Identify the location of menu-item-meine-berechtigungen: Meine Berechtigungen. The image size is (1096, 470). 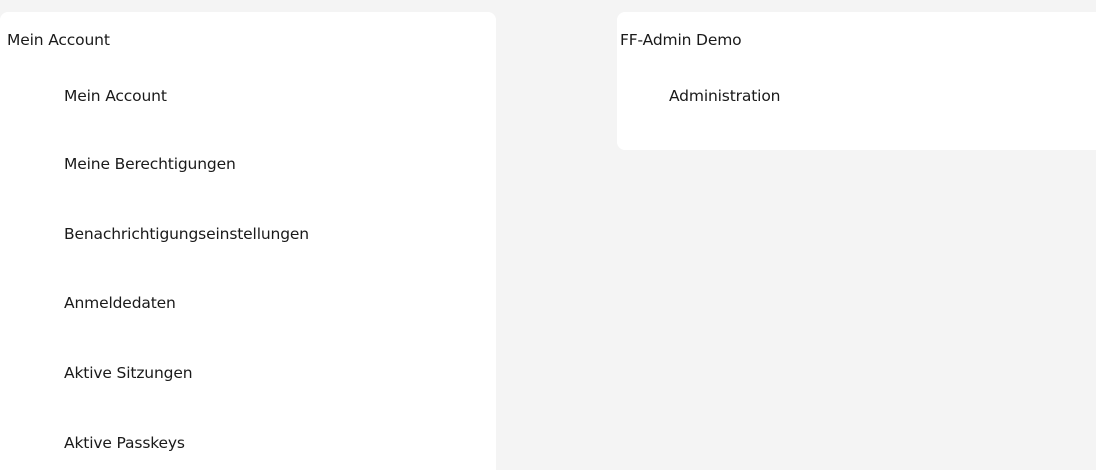
(150, 164).